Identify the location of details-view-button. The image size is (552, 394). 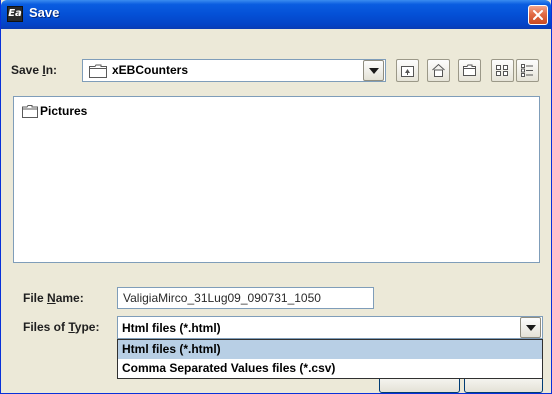
(527, 70).